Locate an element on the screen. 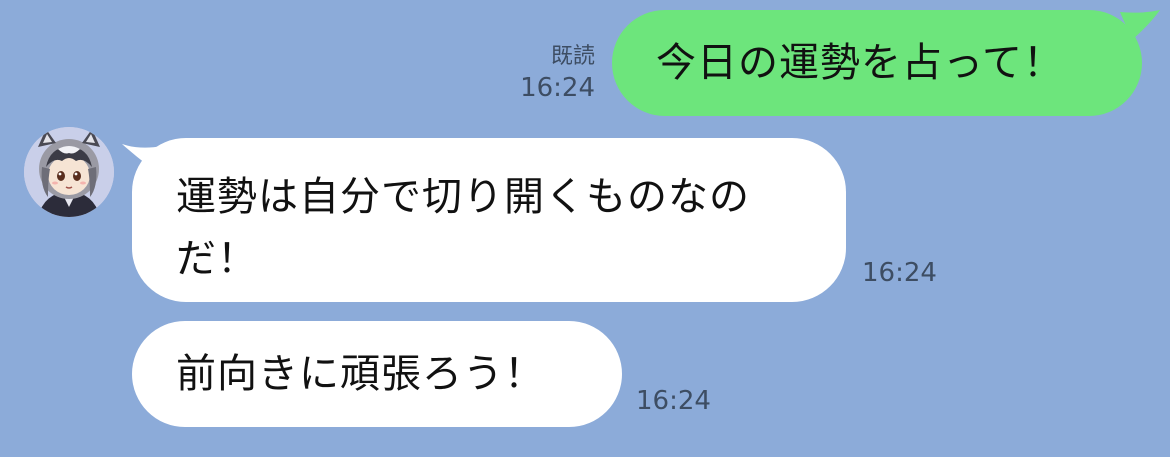 This screenshot has width=1170, height=457. outgoing-message-text: 今日の運勢を占って！ is located at coordinates (860, 63).